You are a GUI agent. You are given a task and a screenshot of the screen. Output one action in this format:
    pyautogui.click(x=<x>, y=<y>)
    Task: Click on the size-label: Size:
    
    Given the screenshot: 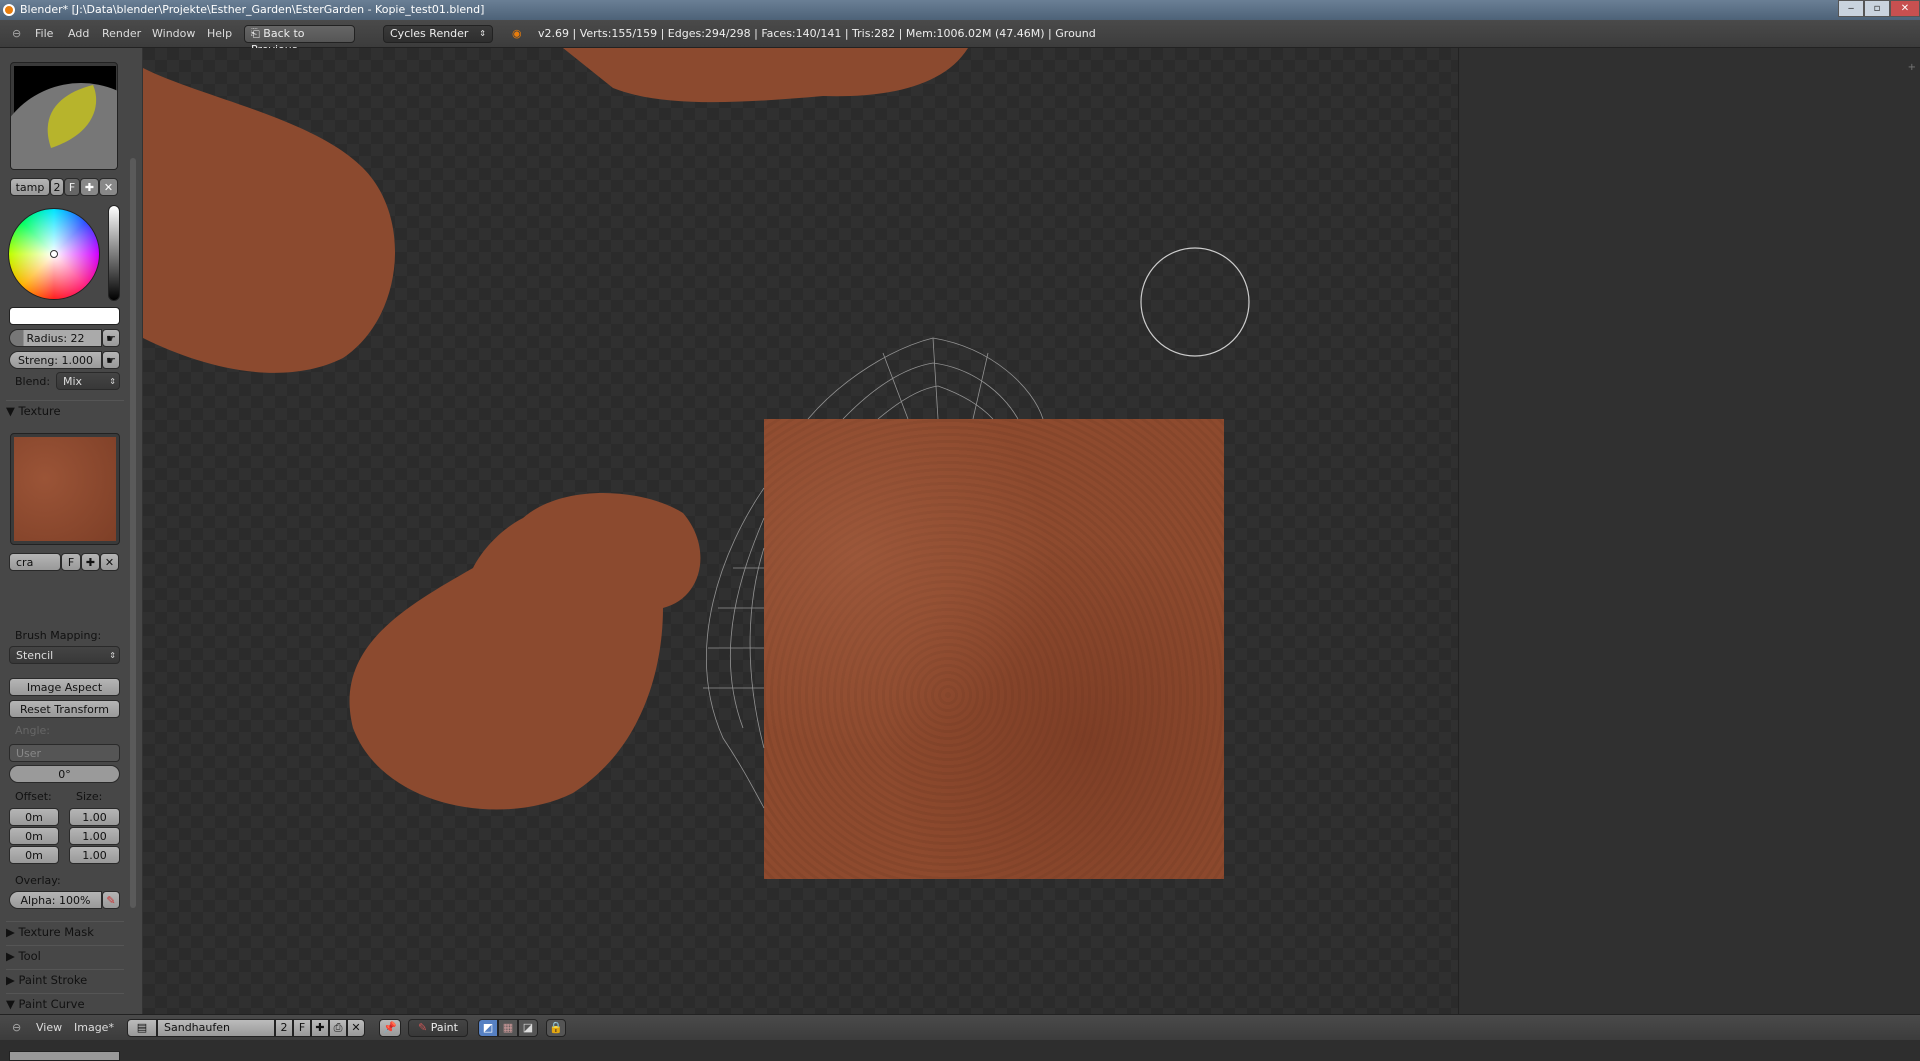 What is the action you would take?
    pyautogui.click(x=89, y=796)
    